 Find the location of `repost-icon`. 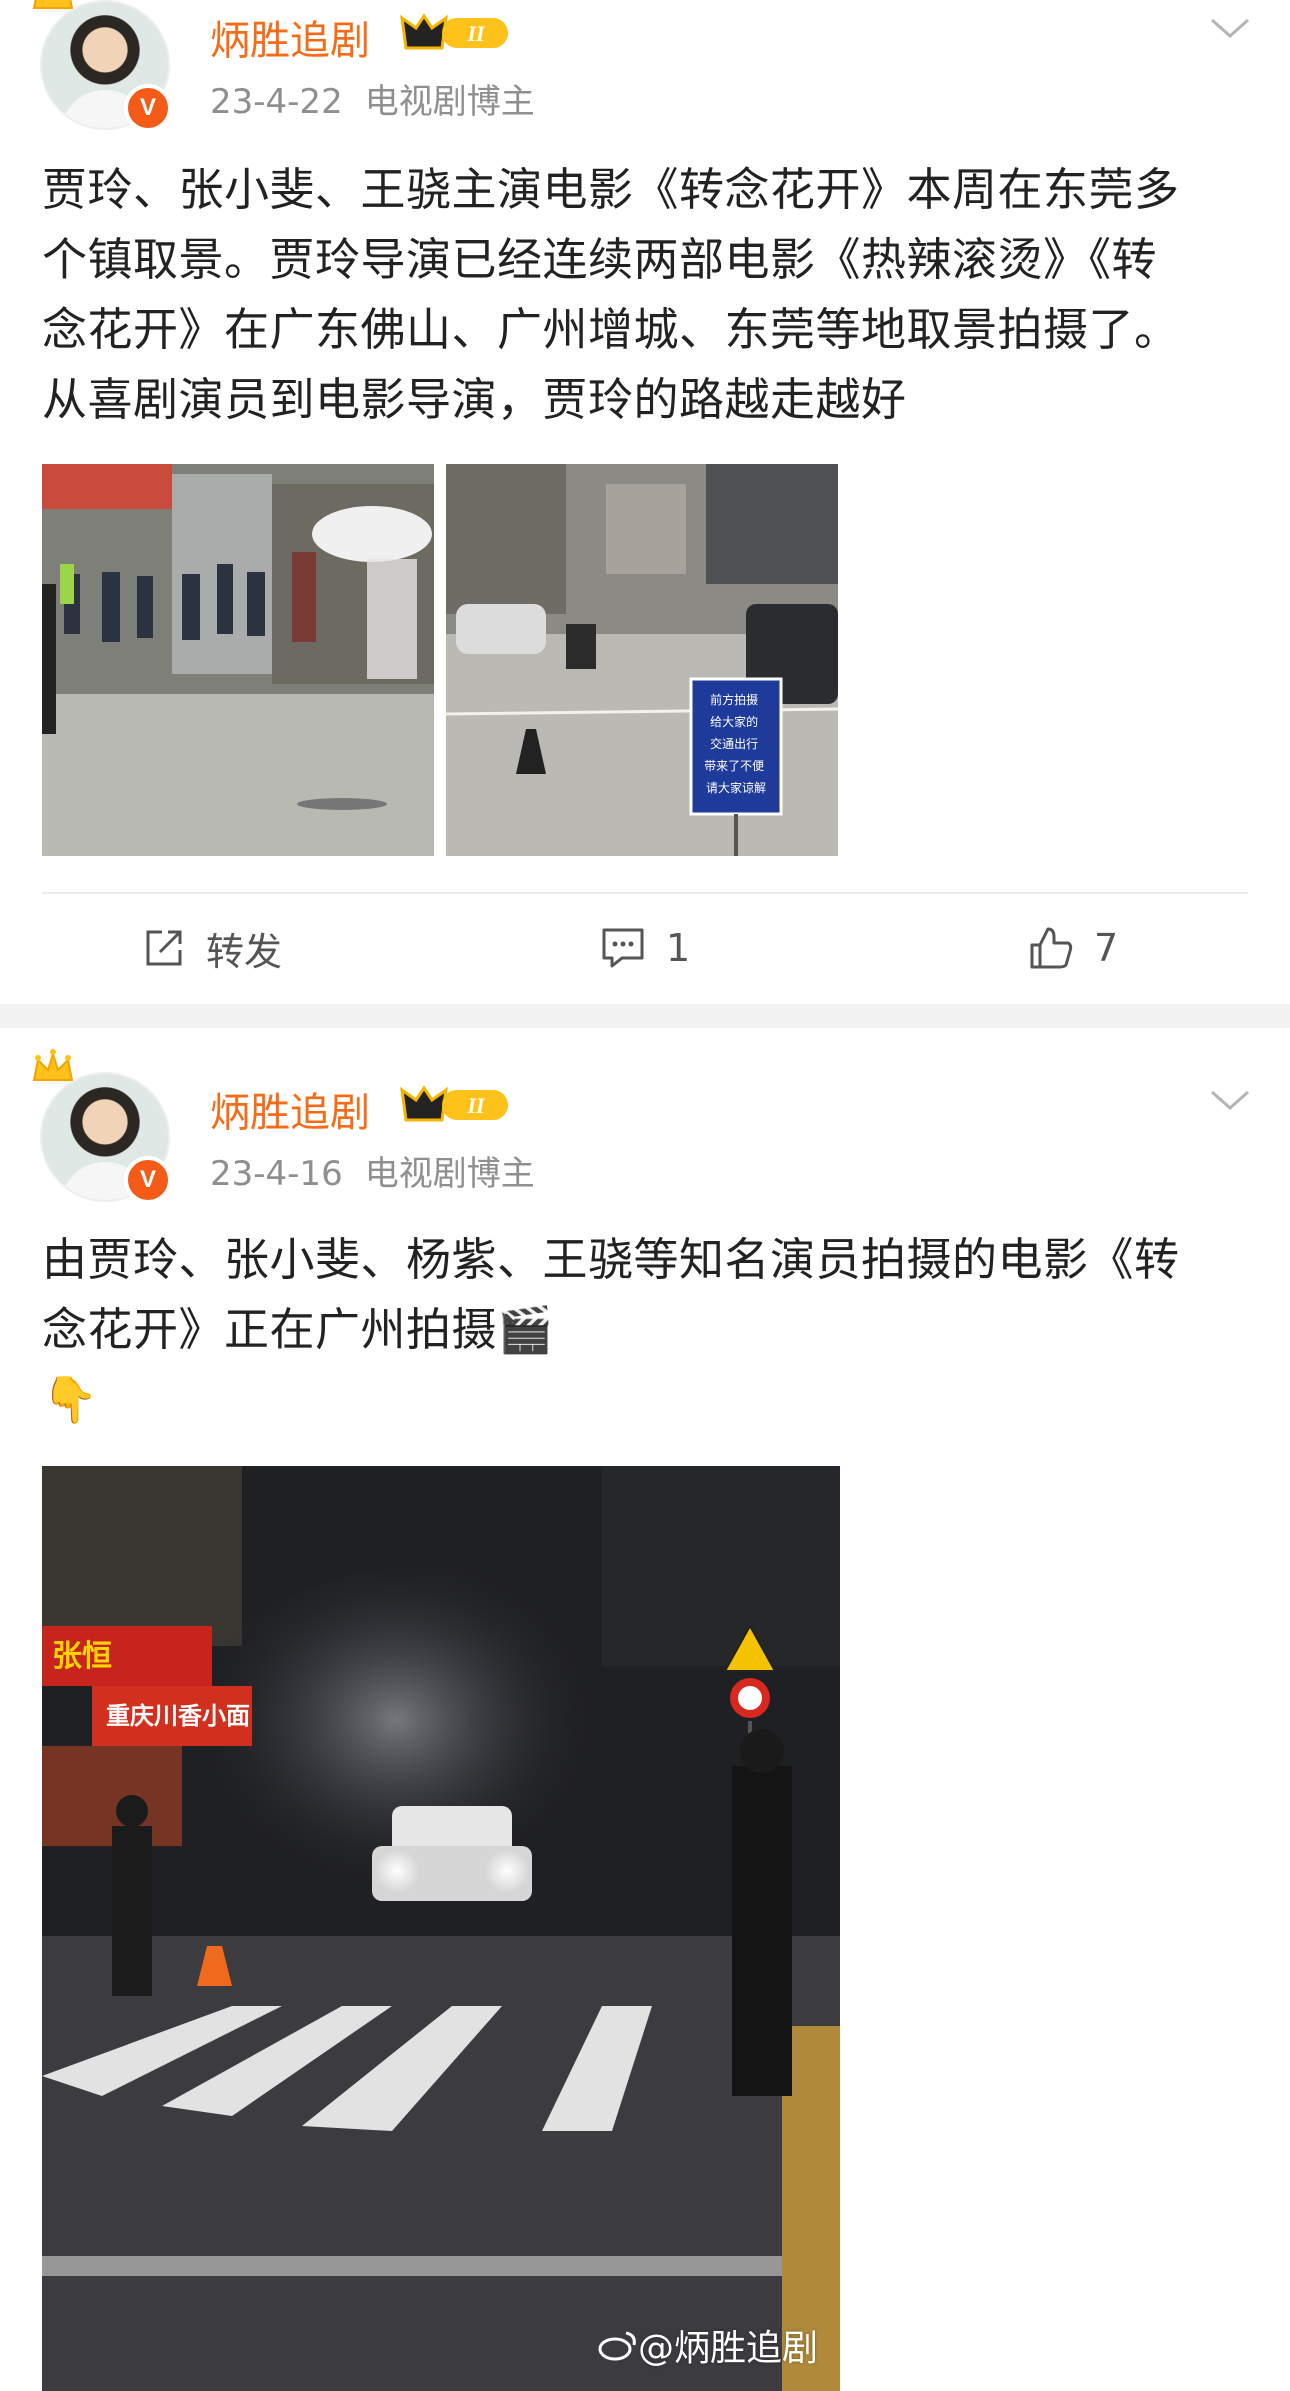

repost-icon is located at coordinates (164, 948).